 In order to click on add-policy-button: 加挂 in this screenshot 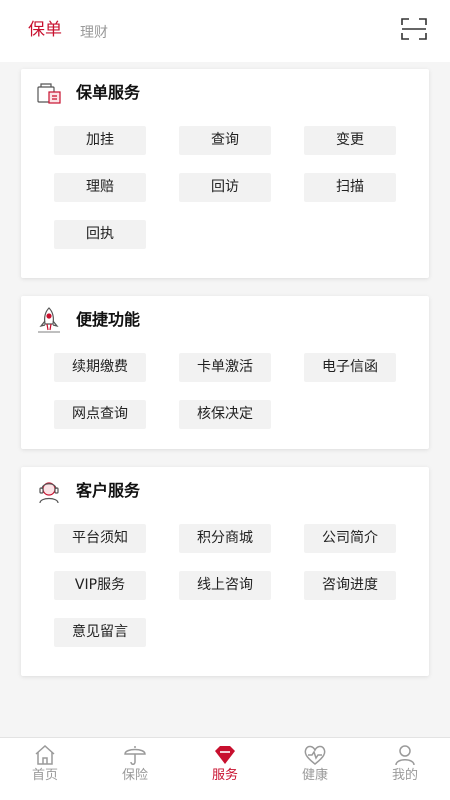, I will do `click(100, 140)`.